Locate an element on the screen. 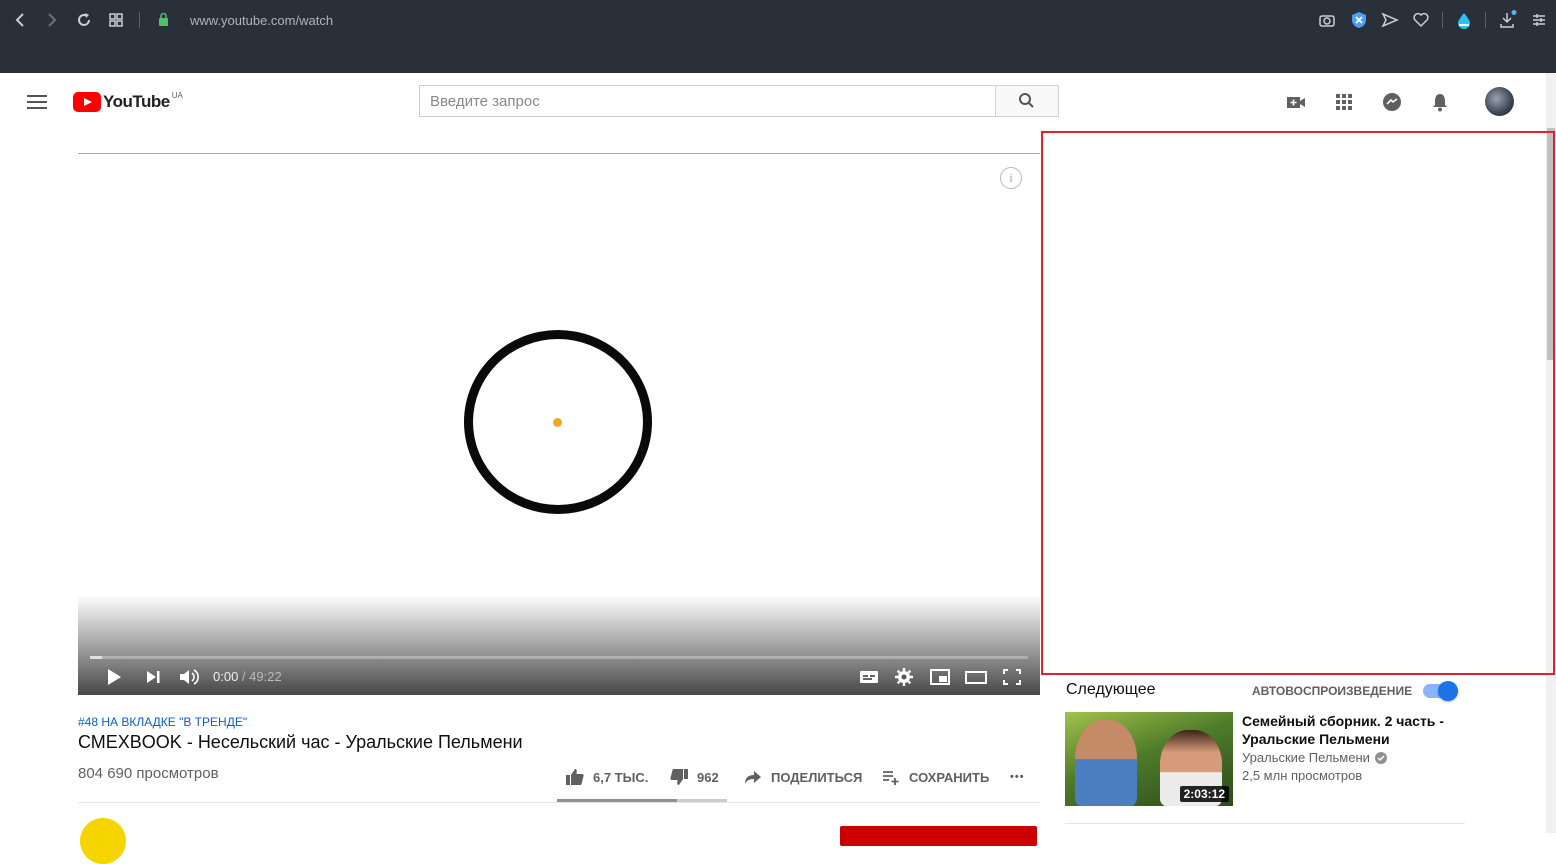  time-display: 0:00 / 49:22 is located at coordinates (247, 676).